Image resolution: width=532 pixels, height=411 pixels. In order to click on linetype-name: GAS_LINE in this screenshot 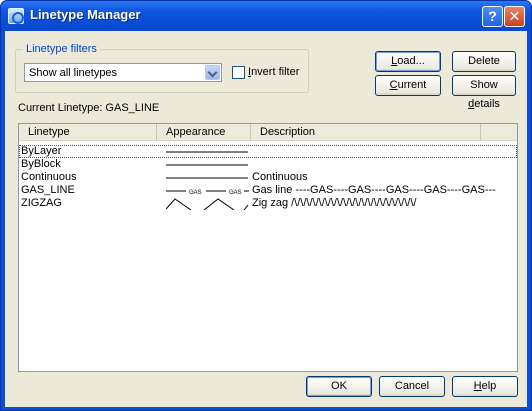, I will do `click(48, 190)`.